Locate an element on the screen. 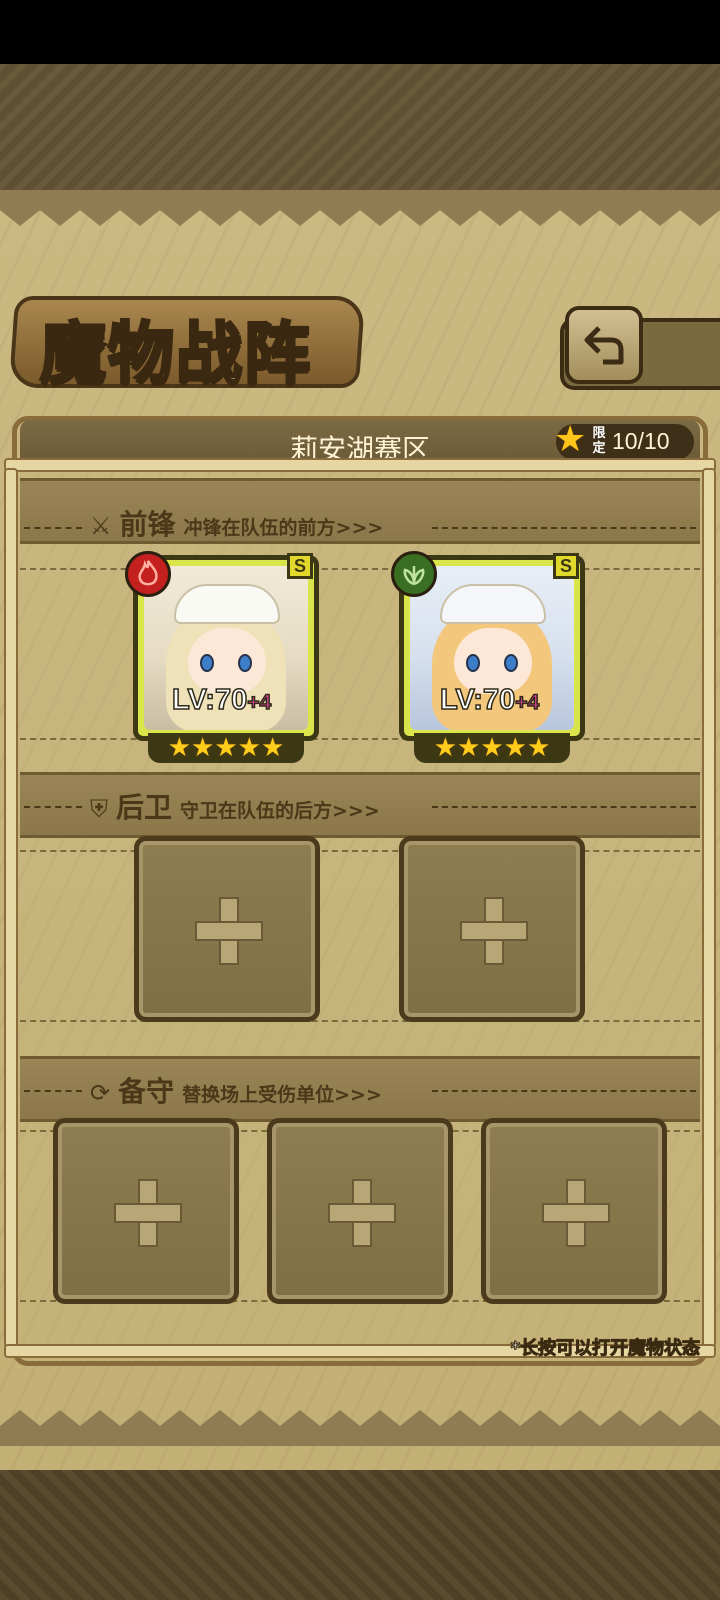  reserve-section-title: ⟳ 备守 替换场上受伤单位>>> is located at coordinates (236, 1090).